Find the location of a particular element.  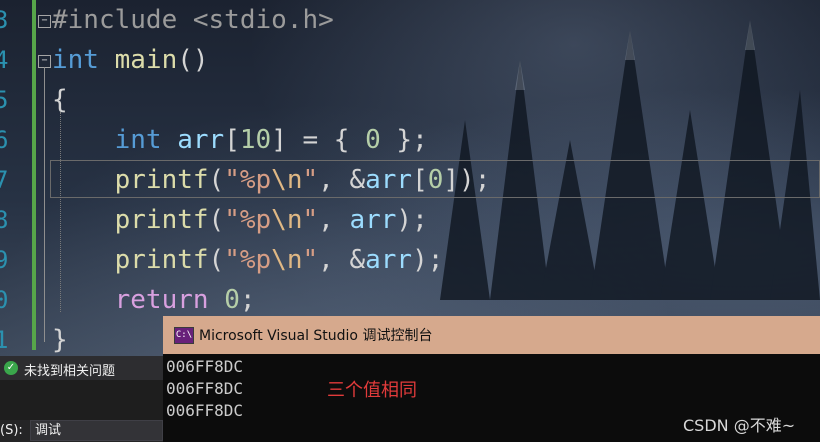

watermark: CSDN @不难~ is located at coordinates (739, 425).